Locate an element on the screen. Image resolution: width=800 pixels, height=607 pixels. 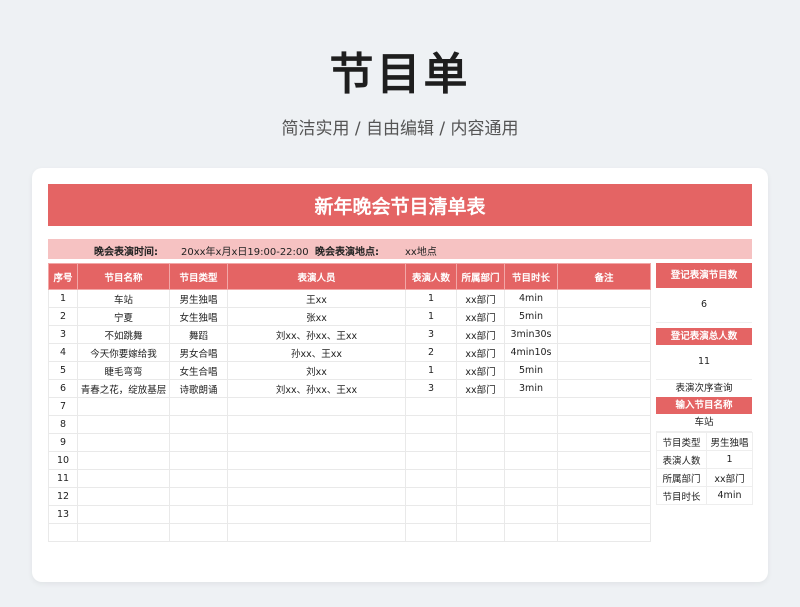
table-cell: 不如跳舞 is located at coordinates (123, 334).